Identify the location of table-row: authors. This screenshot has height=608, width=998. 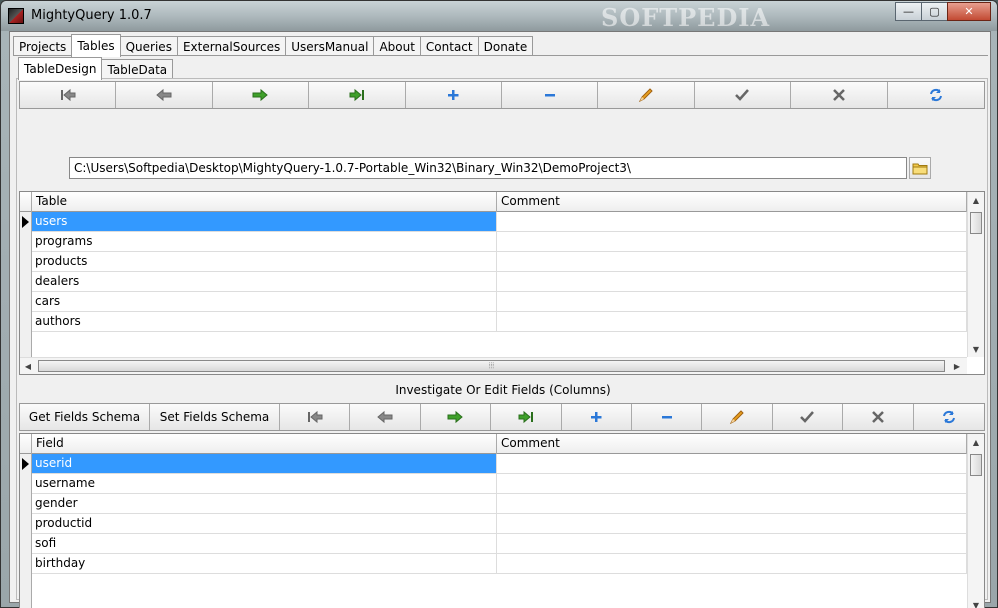
(499, 322).